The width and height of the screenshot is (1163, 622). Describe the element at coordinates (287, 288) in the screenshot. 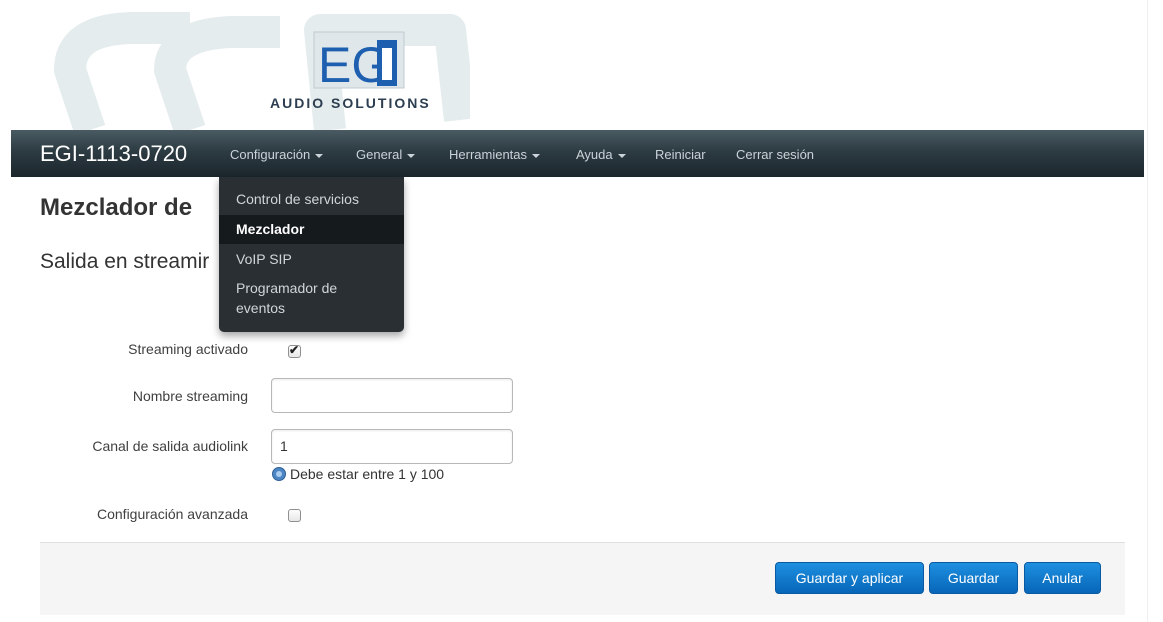

I see `menu-item-programador-line1: Programador de` at that location.